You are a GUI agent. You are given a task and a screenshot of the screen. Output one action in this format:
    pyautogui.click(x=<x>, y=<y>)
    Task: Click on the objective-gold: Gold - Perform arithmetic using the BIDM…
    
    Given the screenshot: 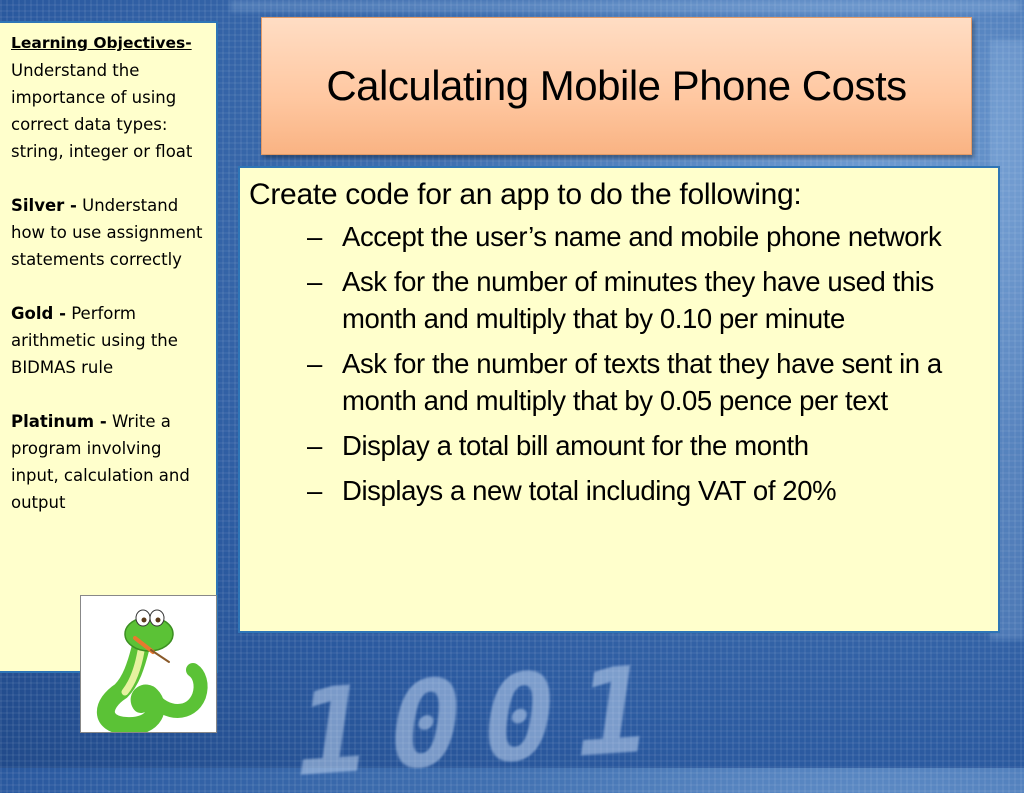 What is the action you would take?
    pyautogui.click(x=109, y=340)
    